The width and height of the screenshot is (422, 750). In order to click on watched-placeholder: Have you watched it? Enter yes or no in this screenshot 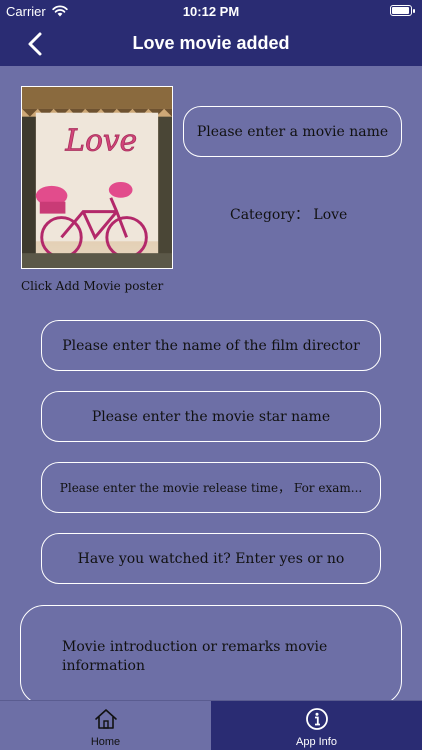, I will do `click(211, 558)`.